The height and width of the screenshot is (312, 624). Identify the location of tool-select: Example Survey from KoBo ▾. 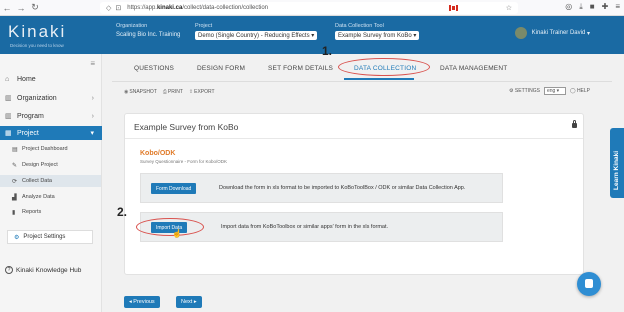
(377, 35).